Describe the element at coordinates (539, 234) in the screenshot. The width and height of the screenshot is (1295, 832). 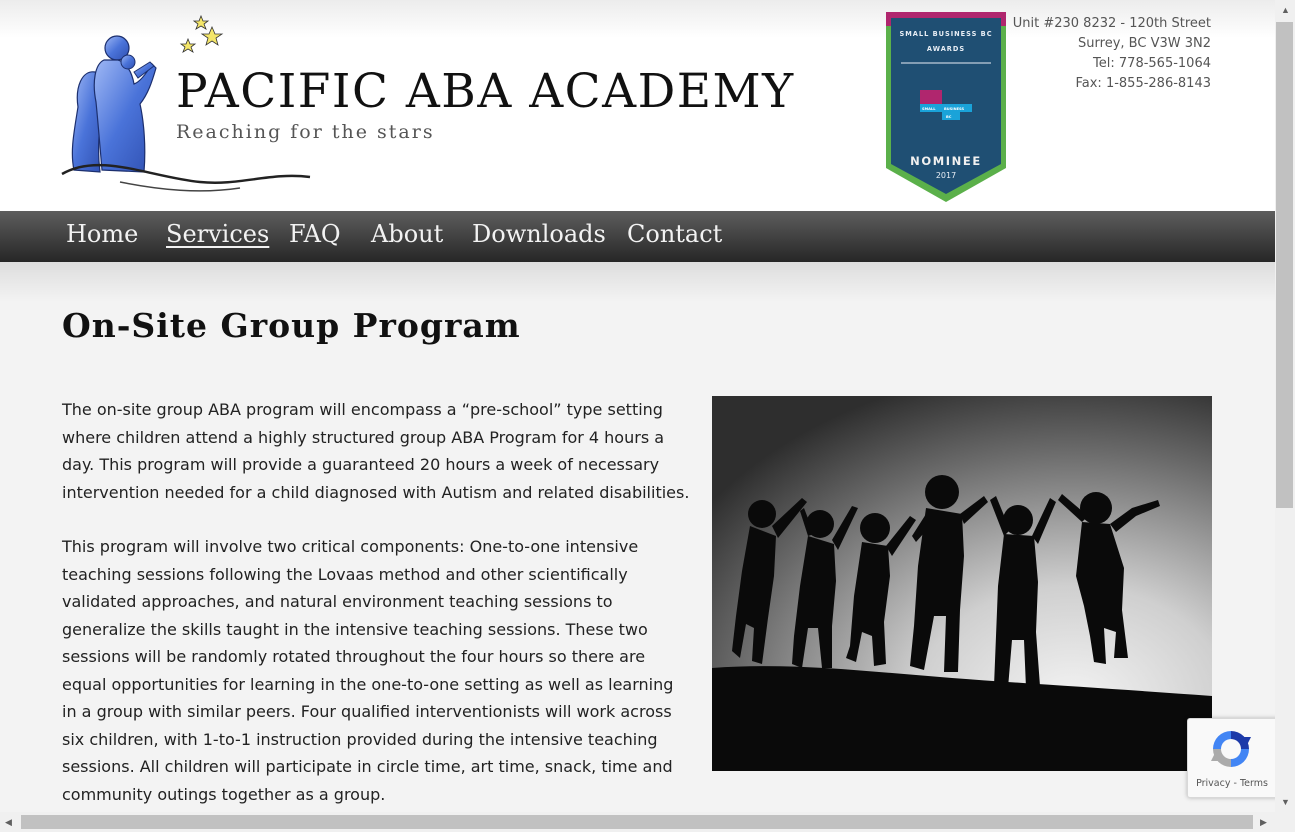
I see `nav-item-downloads: Downloads` at that location.